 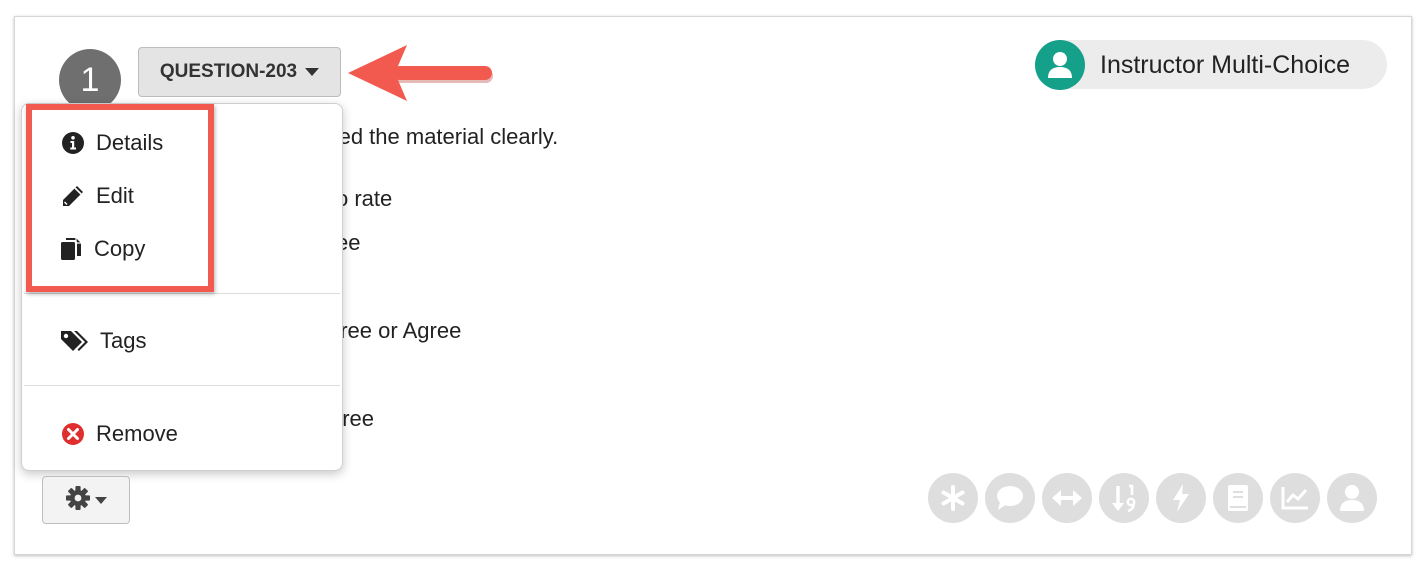 What do you see at coordinates (395, 330) in the screenshot?
I see `answer-option-text: gree or Agree` at bounding box center [395, 330].